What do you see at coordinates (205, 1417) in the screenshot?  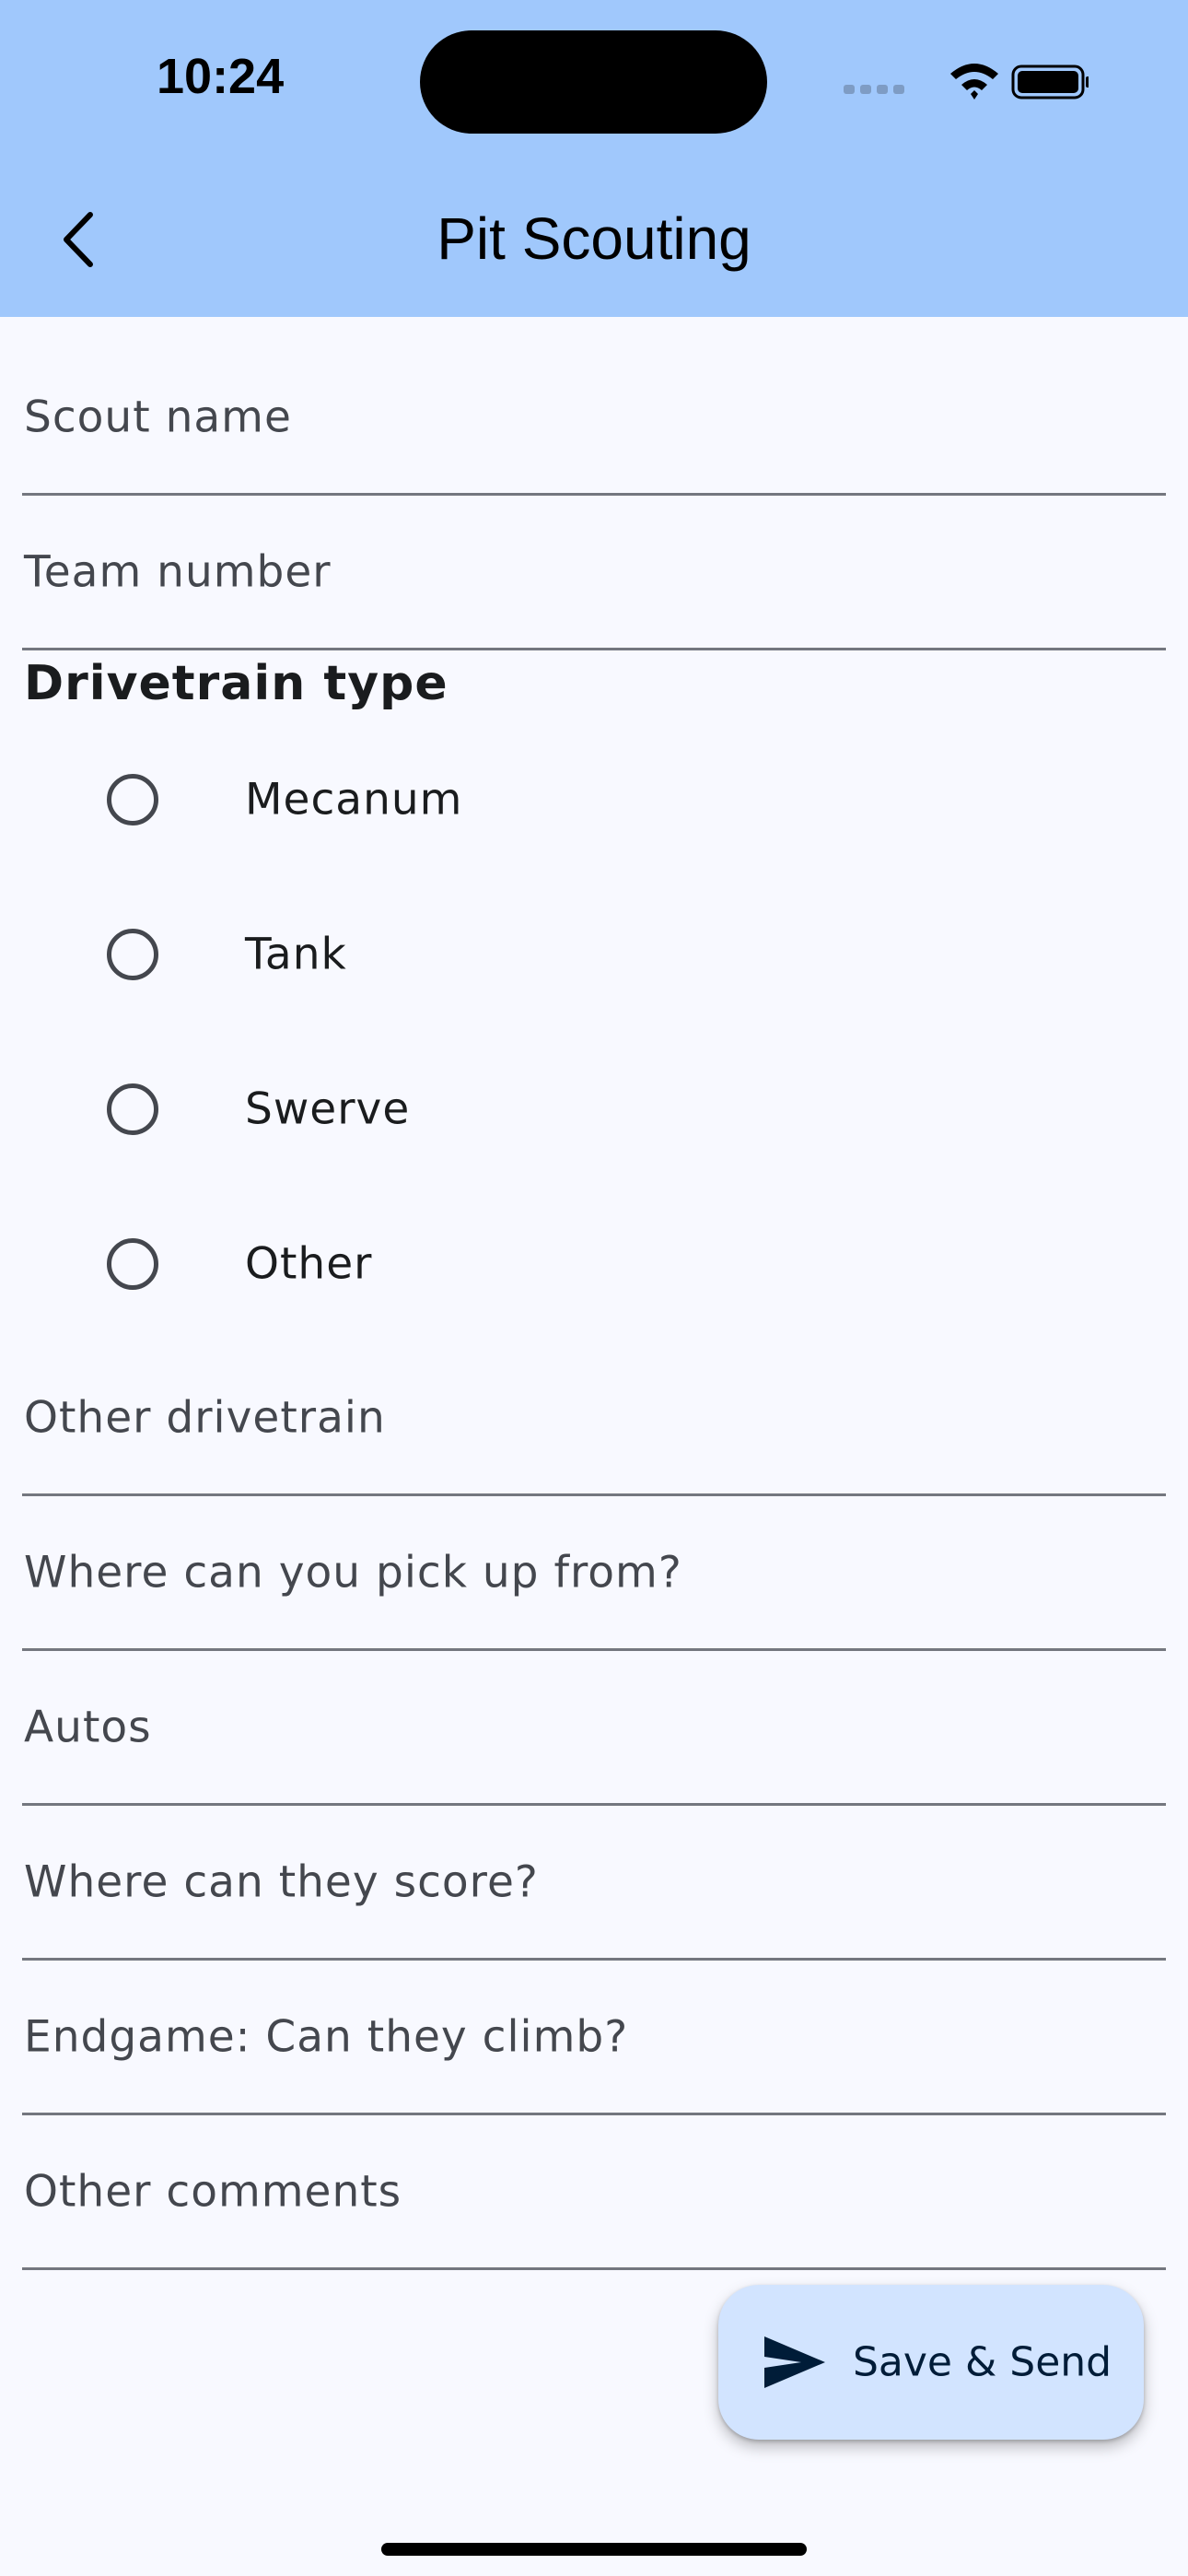 I see `other-drivetrain-placeholder: Other drivetrain` at bounding box center [205, 1417].